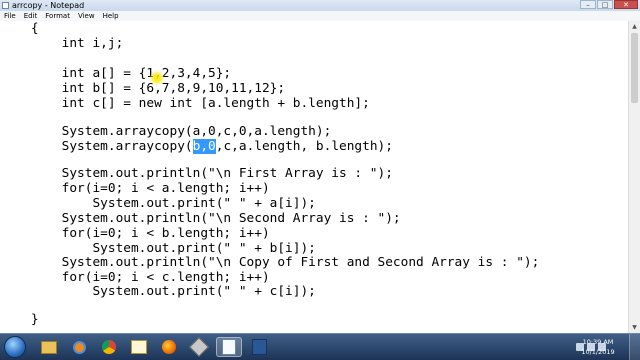 This screenshot has width=640, height=360. I want to click on code-line: System.out.print(" " + c[i]);, so click(158, 291).